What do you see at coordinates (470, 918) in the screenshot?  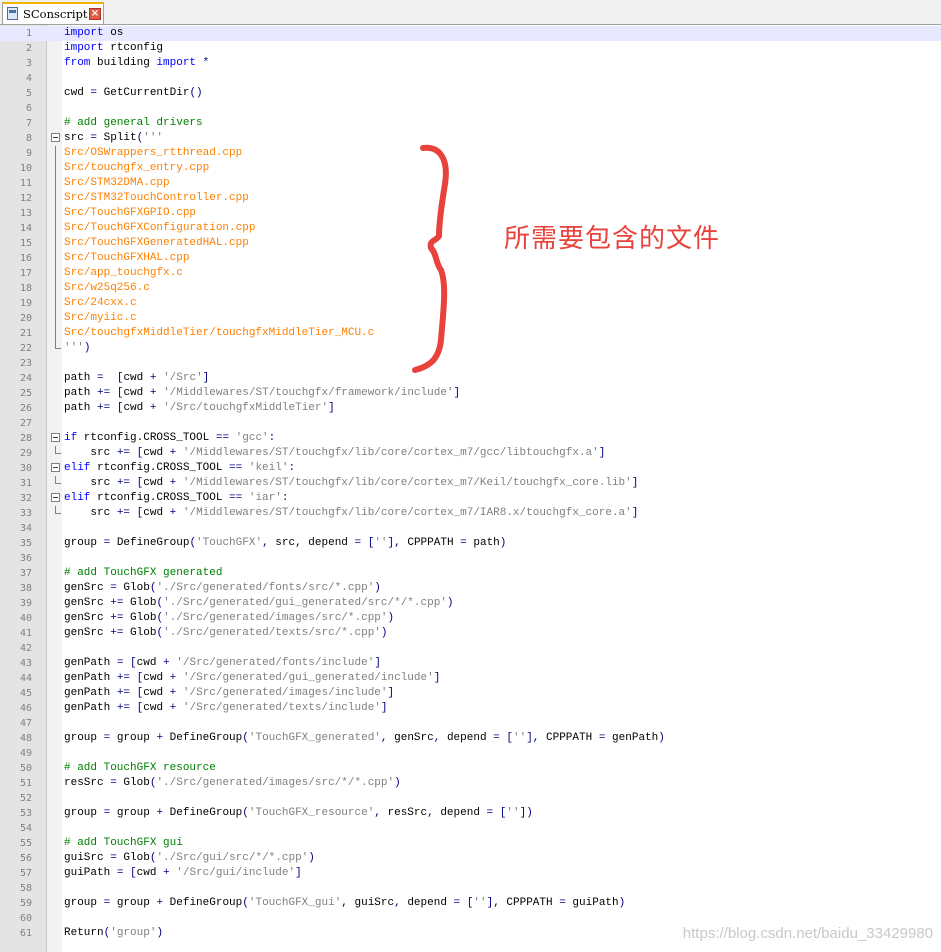 I see `code-line: 60` at bounding box center [470, 918].